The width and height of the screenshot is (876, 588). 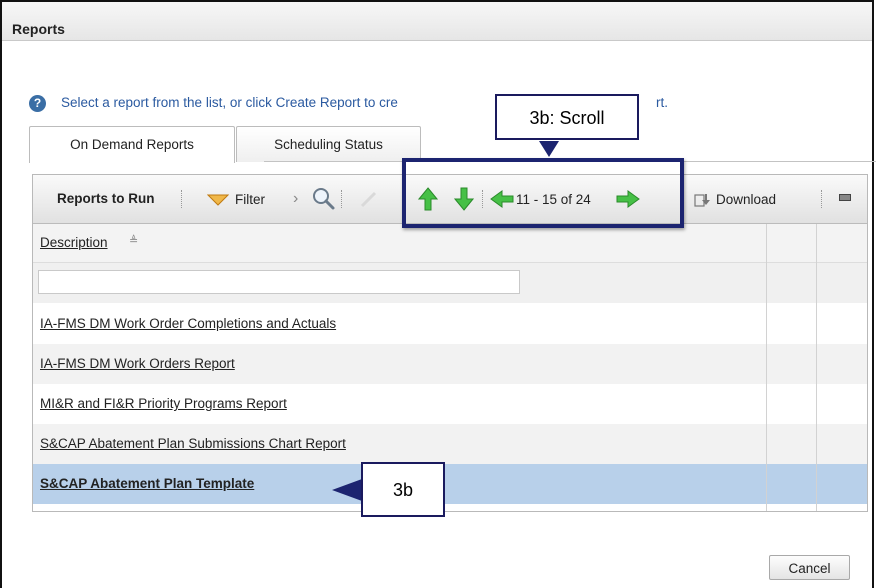 I want to click on tab-on-demand-reports-label: On Demand Reports, so click(x=132, y=144).